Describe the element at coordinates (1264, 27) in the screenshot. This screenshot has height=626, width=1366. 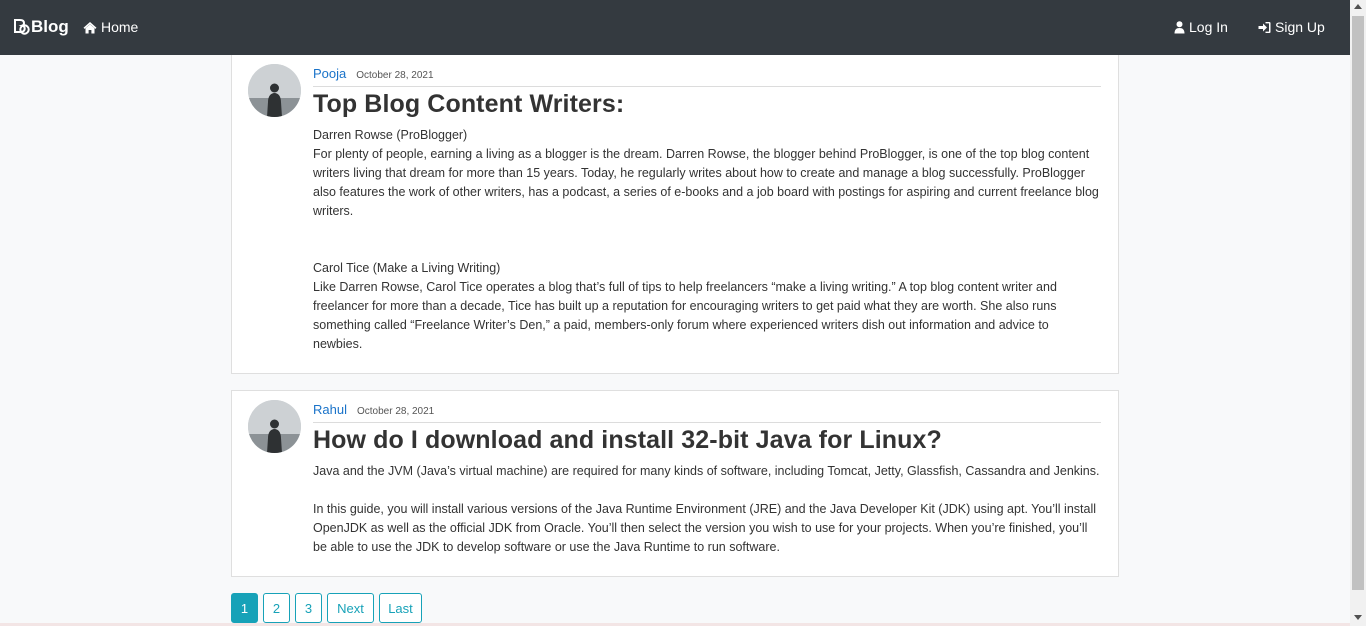
I see `sign-in-icon` at that location.